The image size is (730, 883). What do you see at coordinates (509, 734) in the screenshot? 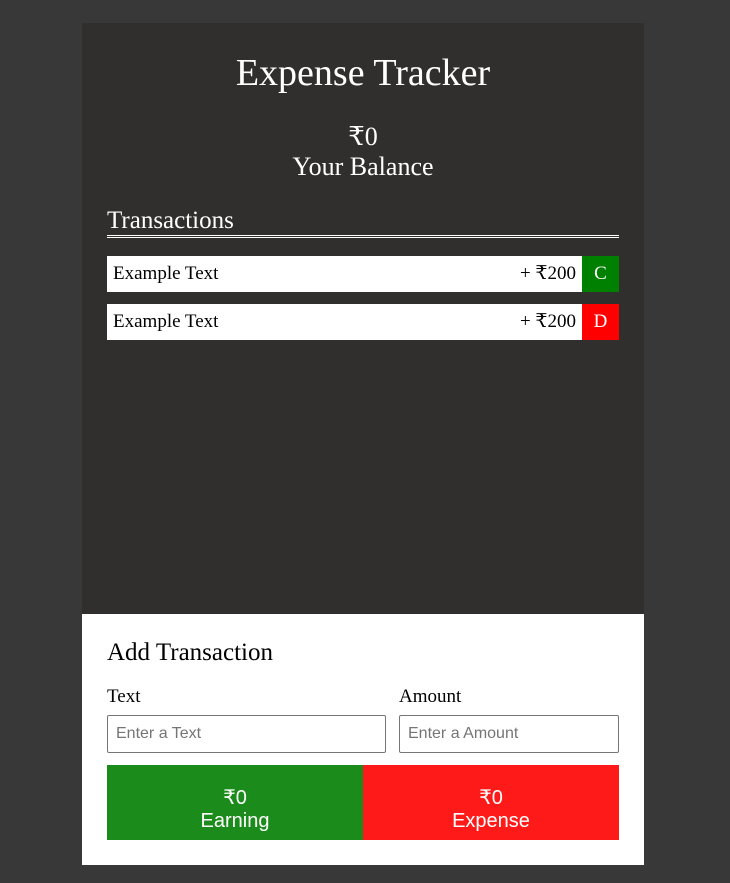
I see `amount-input` at bounding box center [509, 734].